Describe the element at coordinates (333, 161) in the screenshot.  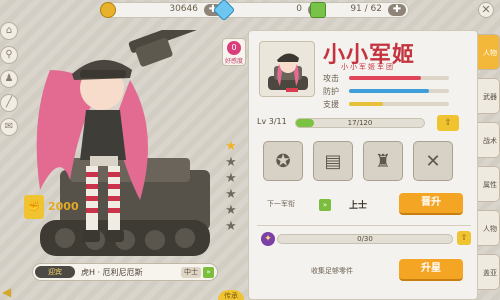
I see `book-icon: ▤` at that location.